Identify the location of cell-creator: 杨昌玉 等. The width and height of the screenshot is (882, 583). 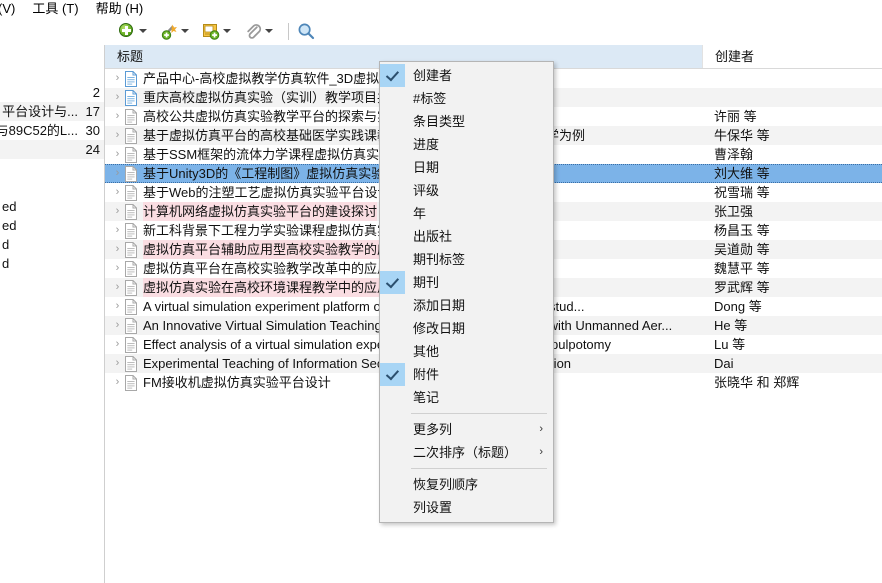
(792, 230).